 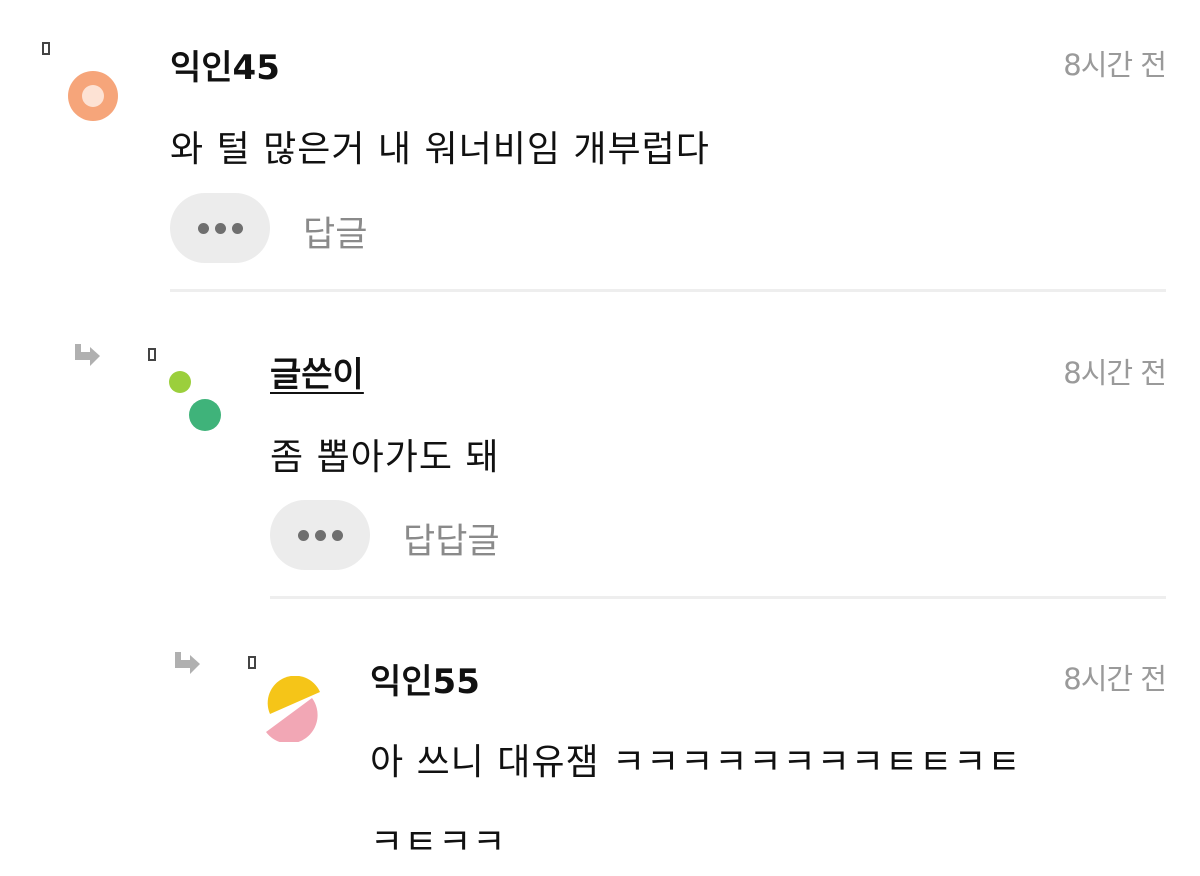 I want to click on comment-text-line-2: ㅋㅌㅋㅋ, so click(x=438, y=842).